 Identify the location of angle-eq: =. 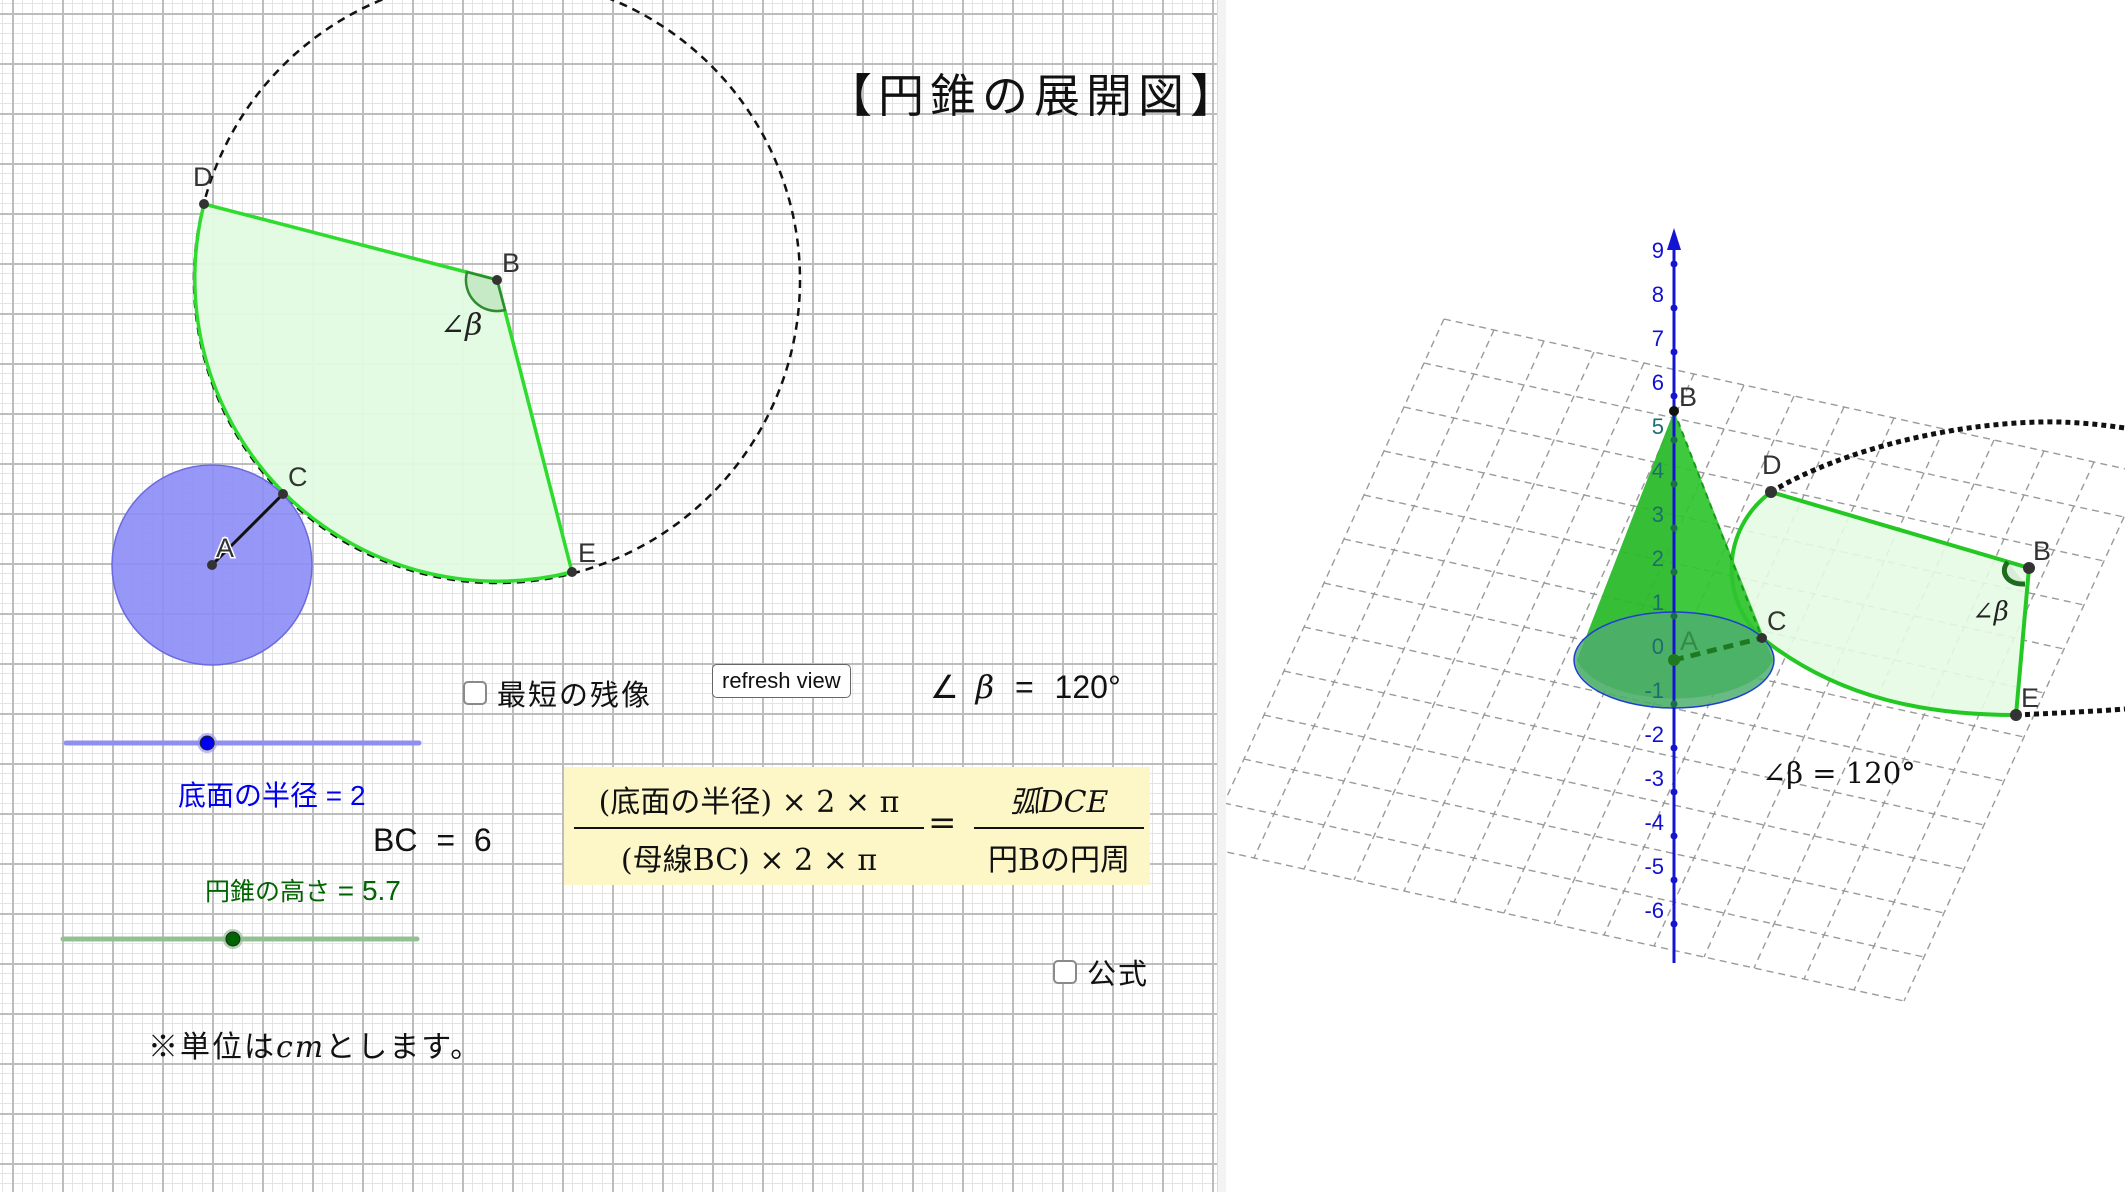
(1024, 687).